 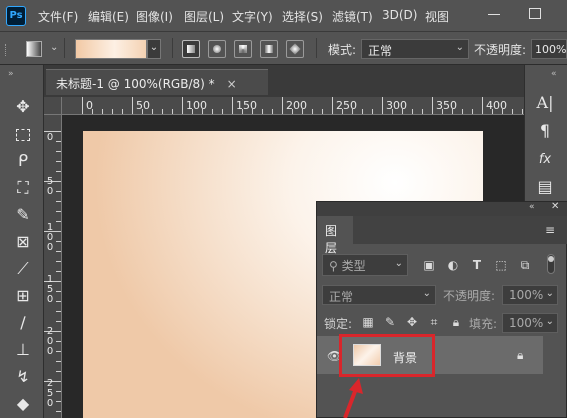 I want to click on eyedropper-tool-icon: ⟋, so click(x=23, y=269).